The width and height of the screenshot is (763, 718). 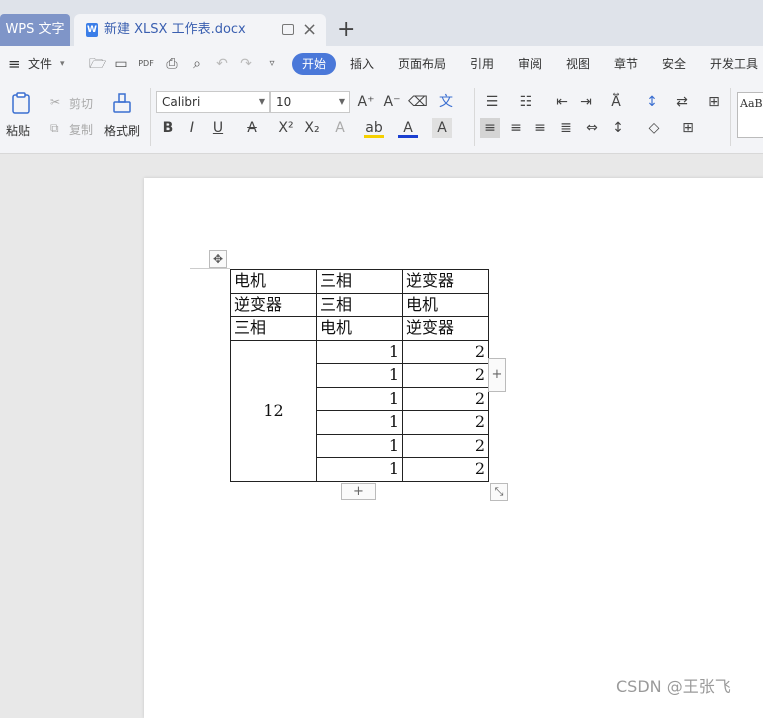 What do you see at coordinates (197, 64) in the screenshot?
I see `print-preview-icon: ⌕` at bounding box center [197, 64].